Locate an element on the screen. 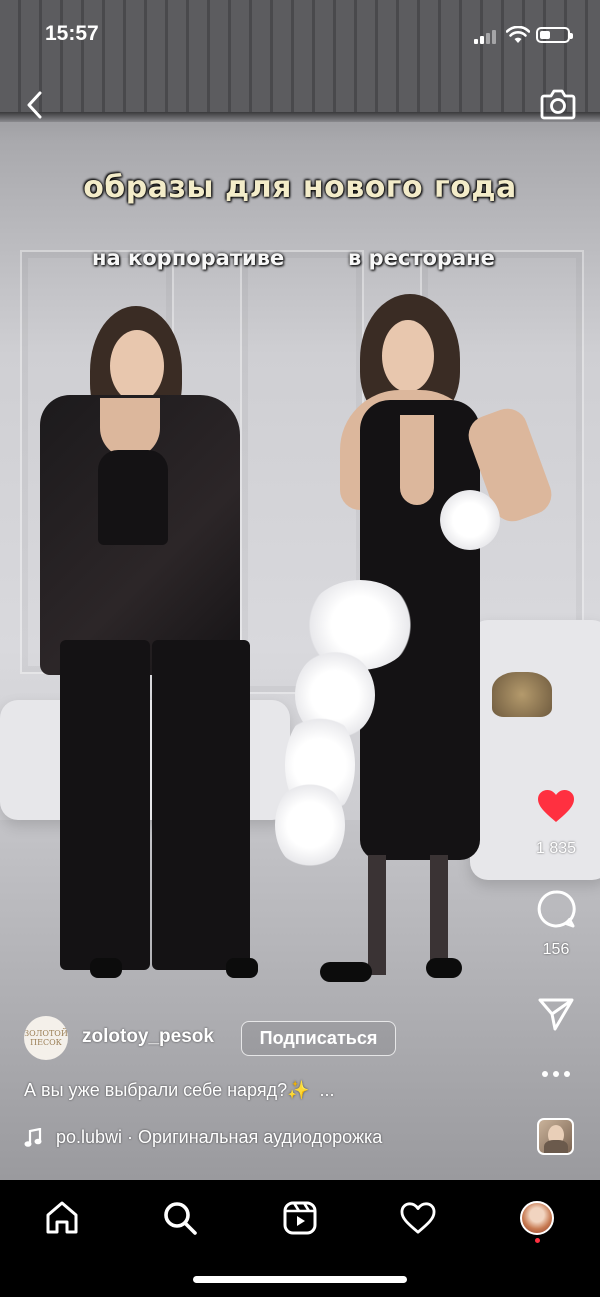 The width and height of the screenshot is (600, 1297). nav-reels is located at coordinates (300, 1218).